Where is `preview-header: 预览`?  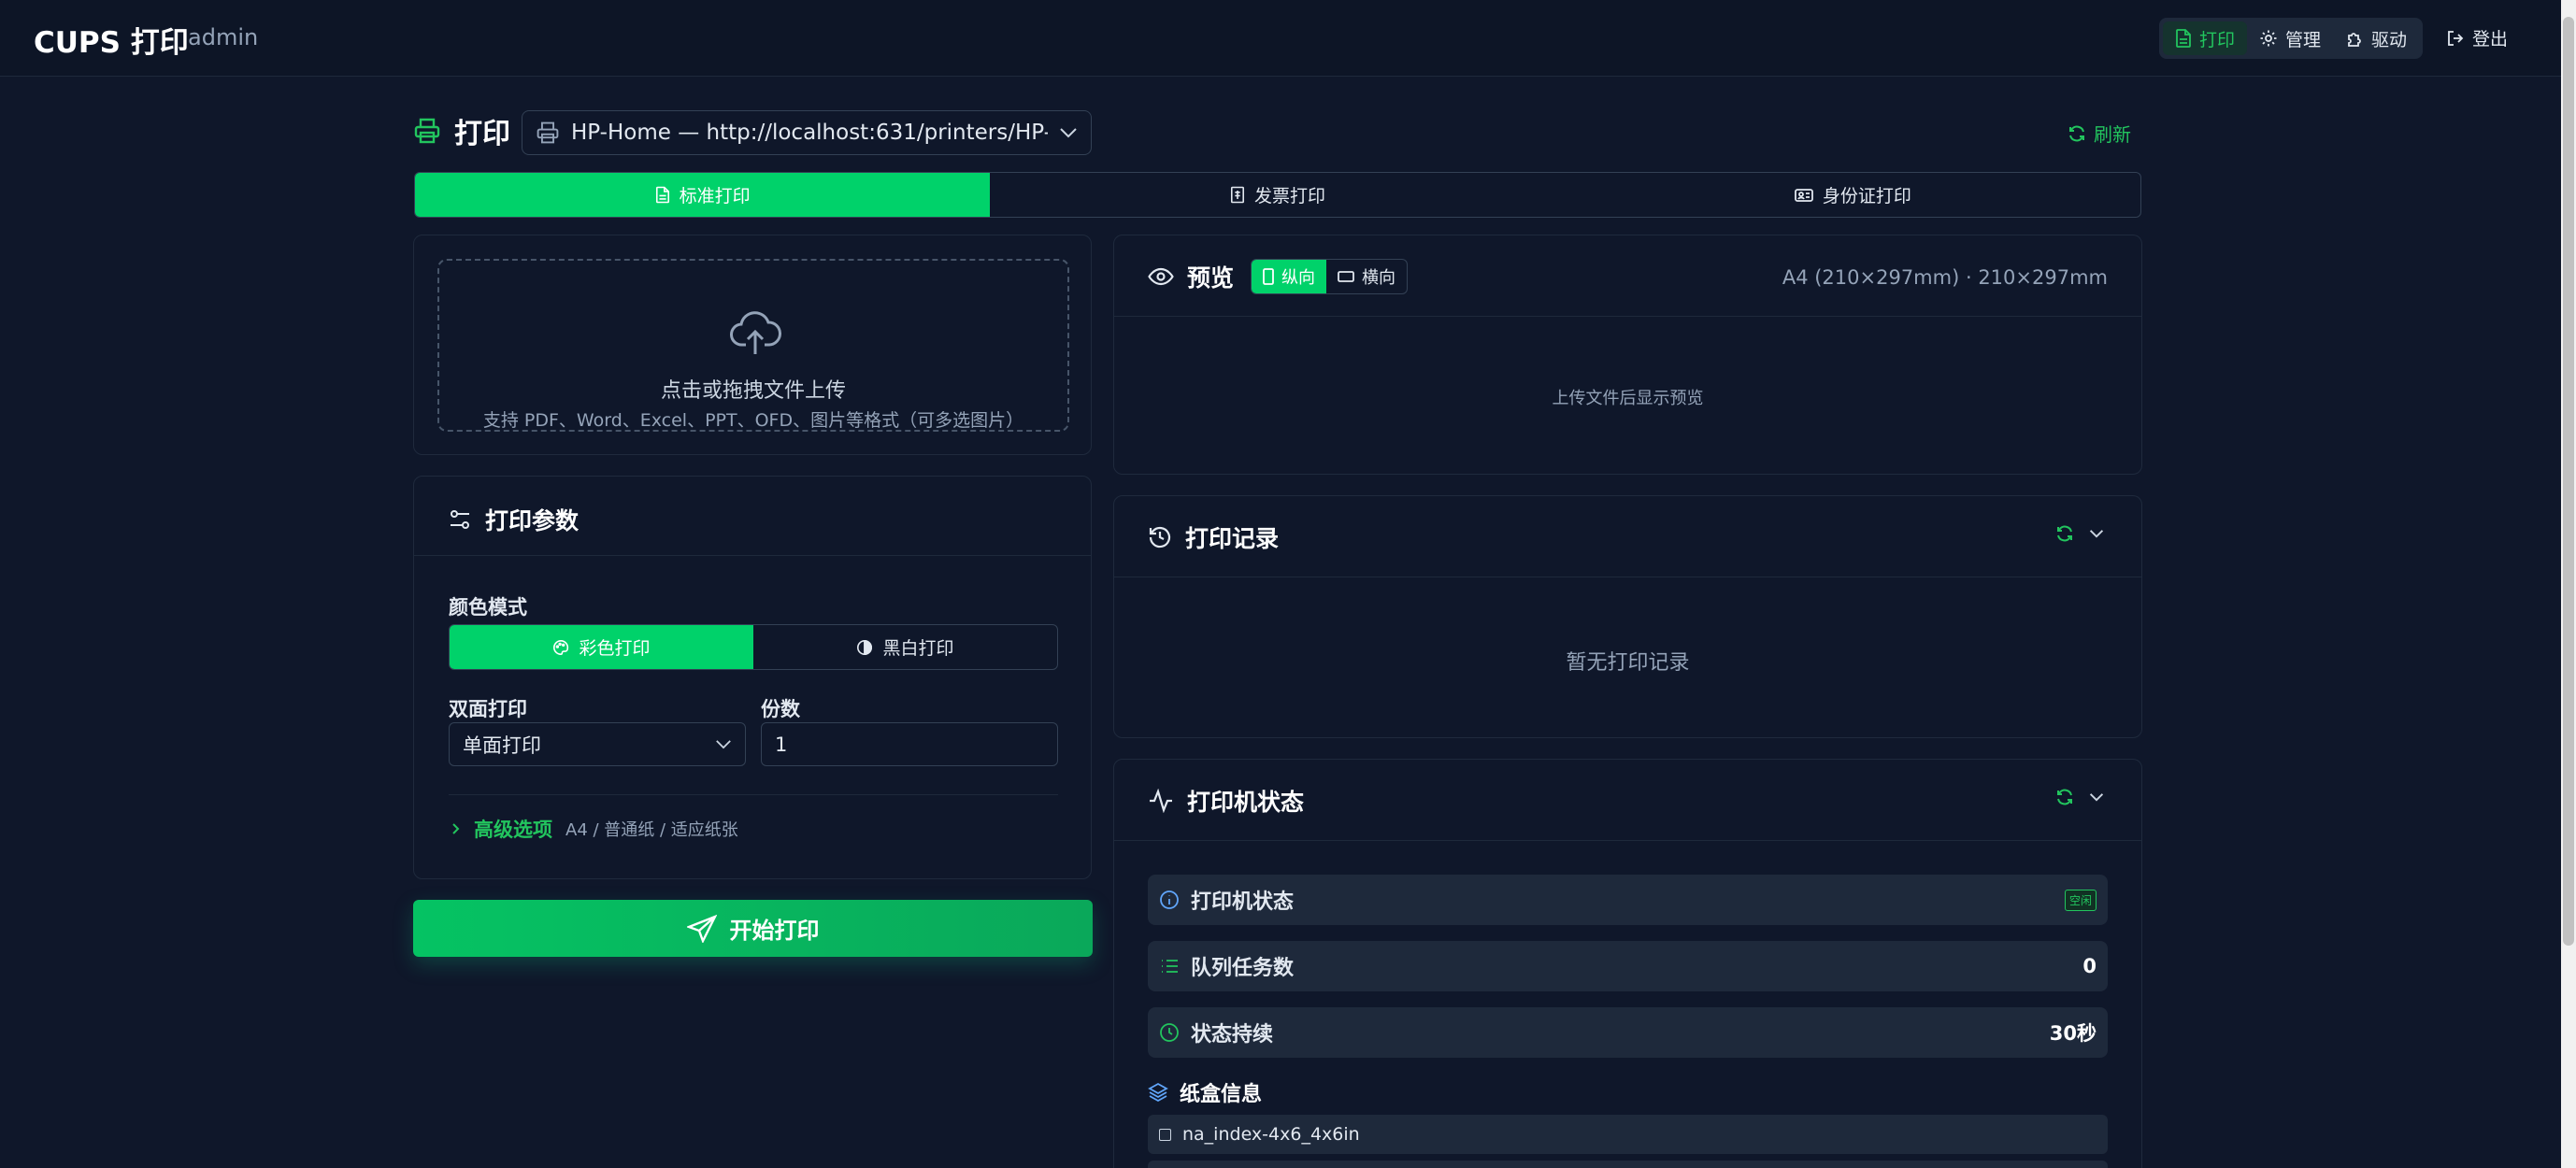
preview-header: 预览 is located at coordinates (1191, 276).